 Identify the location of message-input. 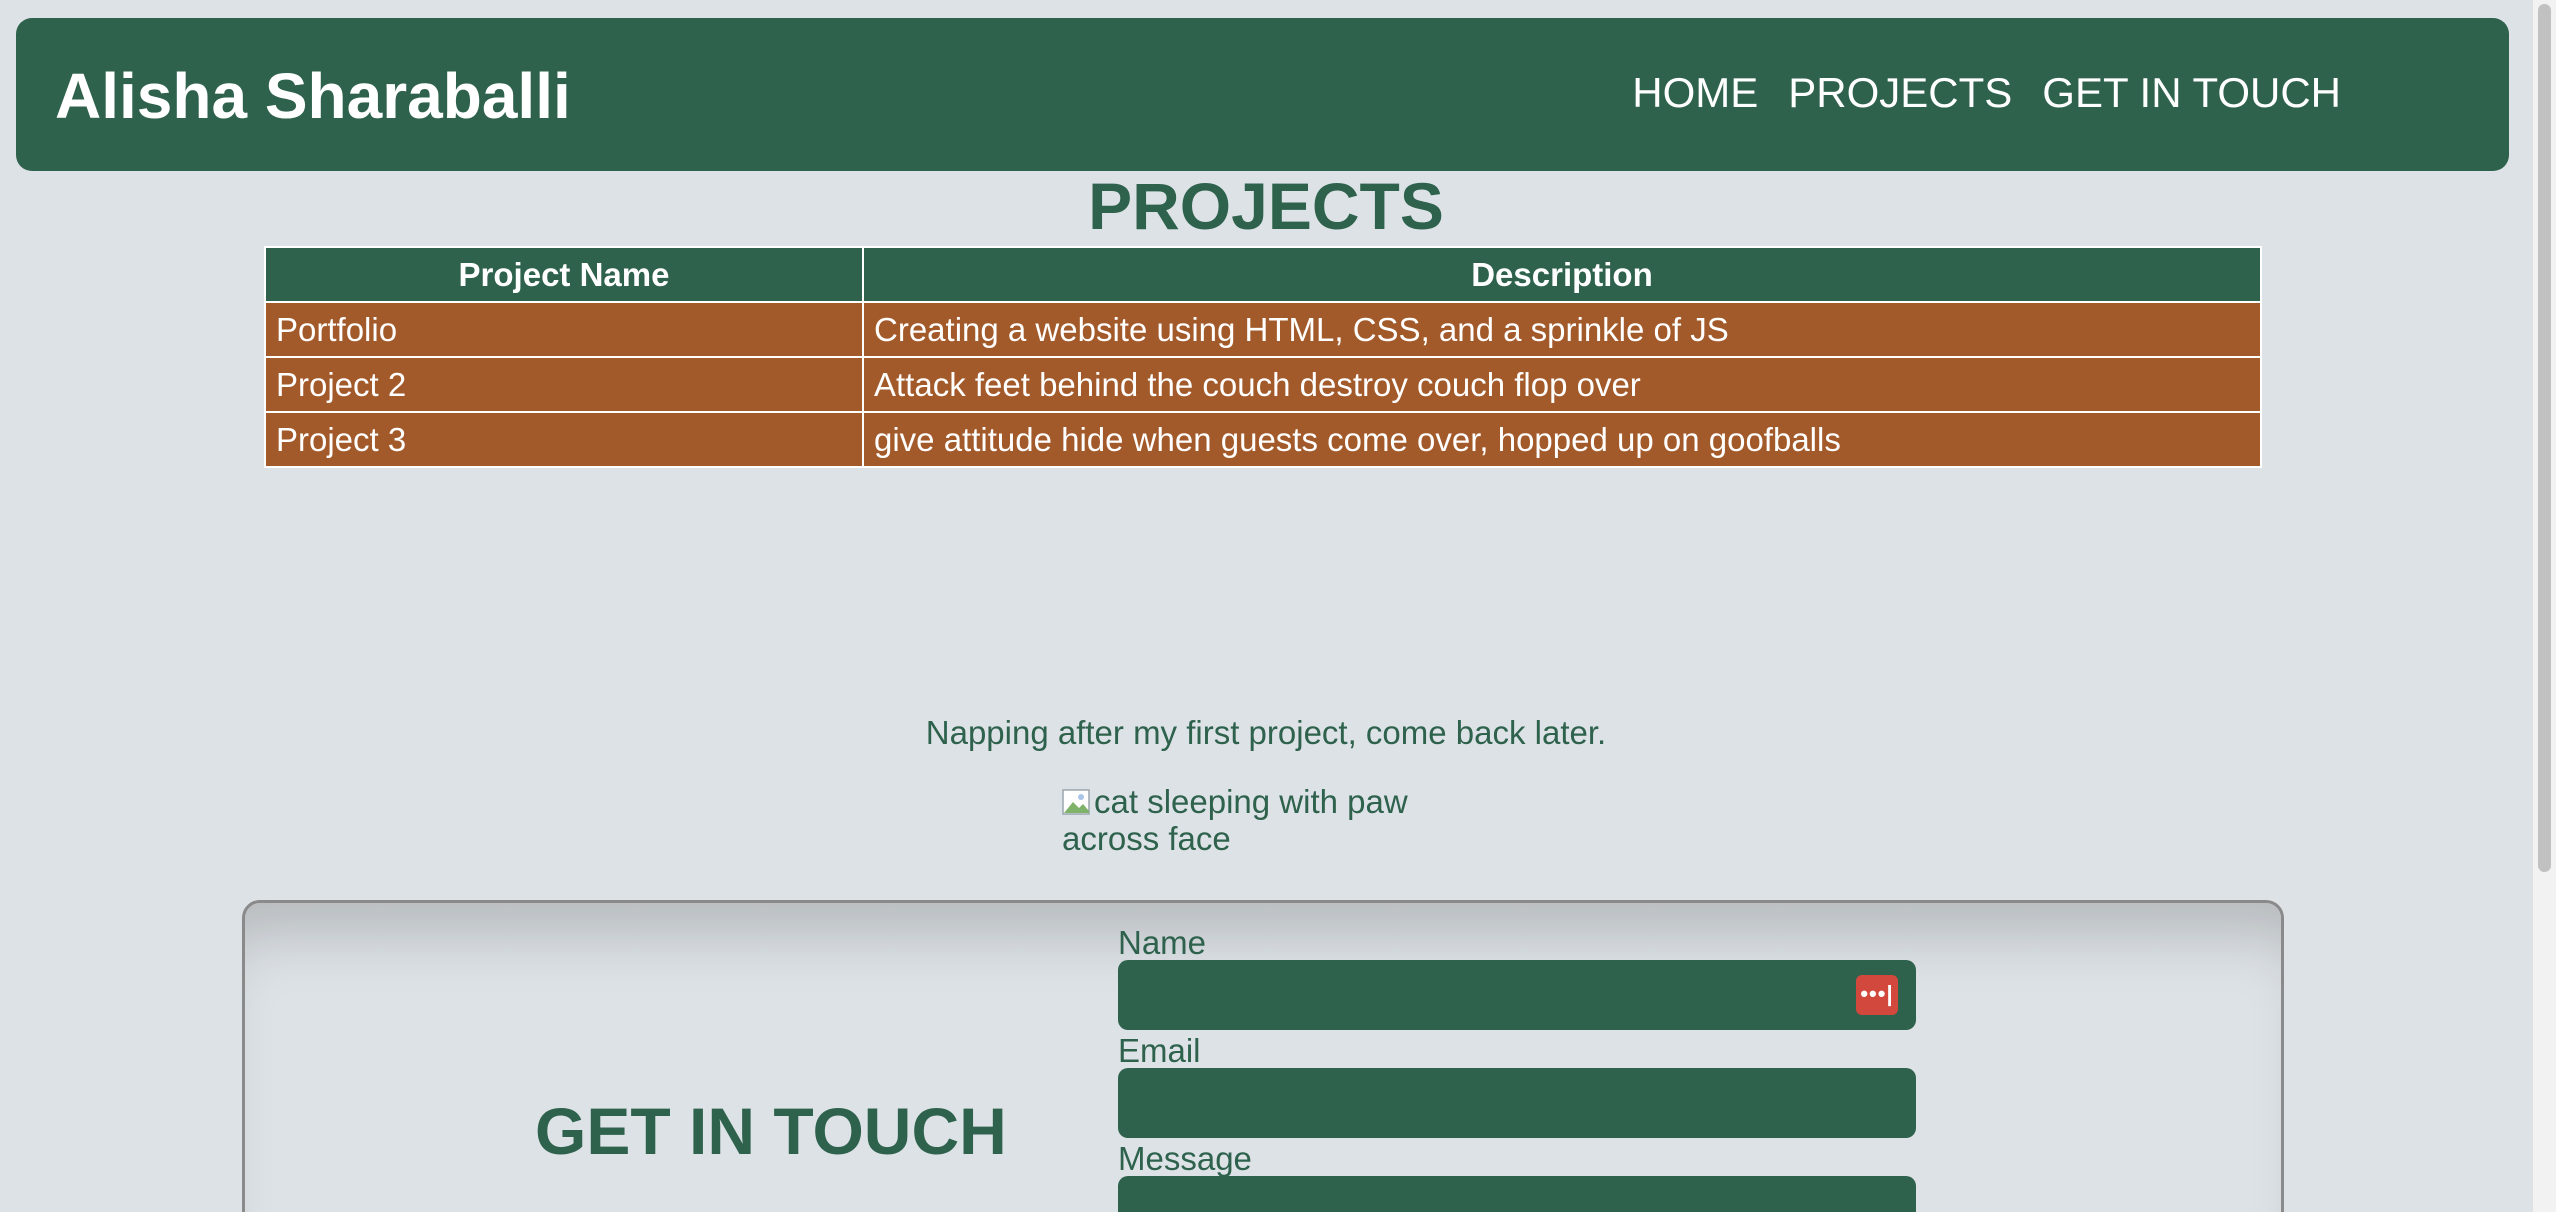
(1517, 1194).